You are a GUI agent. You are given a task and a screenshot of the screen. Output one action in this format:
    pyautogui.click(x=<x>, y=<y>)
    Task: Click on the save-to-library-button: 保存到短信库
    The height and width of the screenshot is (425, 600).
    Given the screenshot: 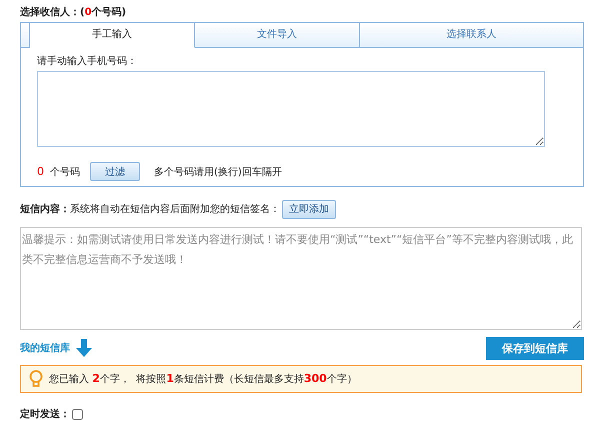 What is the action you would take?
    pyautogui.click(x=535, y=348)
    